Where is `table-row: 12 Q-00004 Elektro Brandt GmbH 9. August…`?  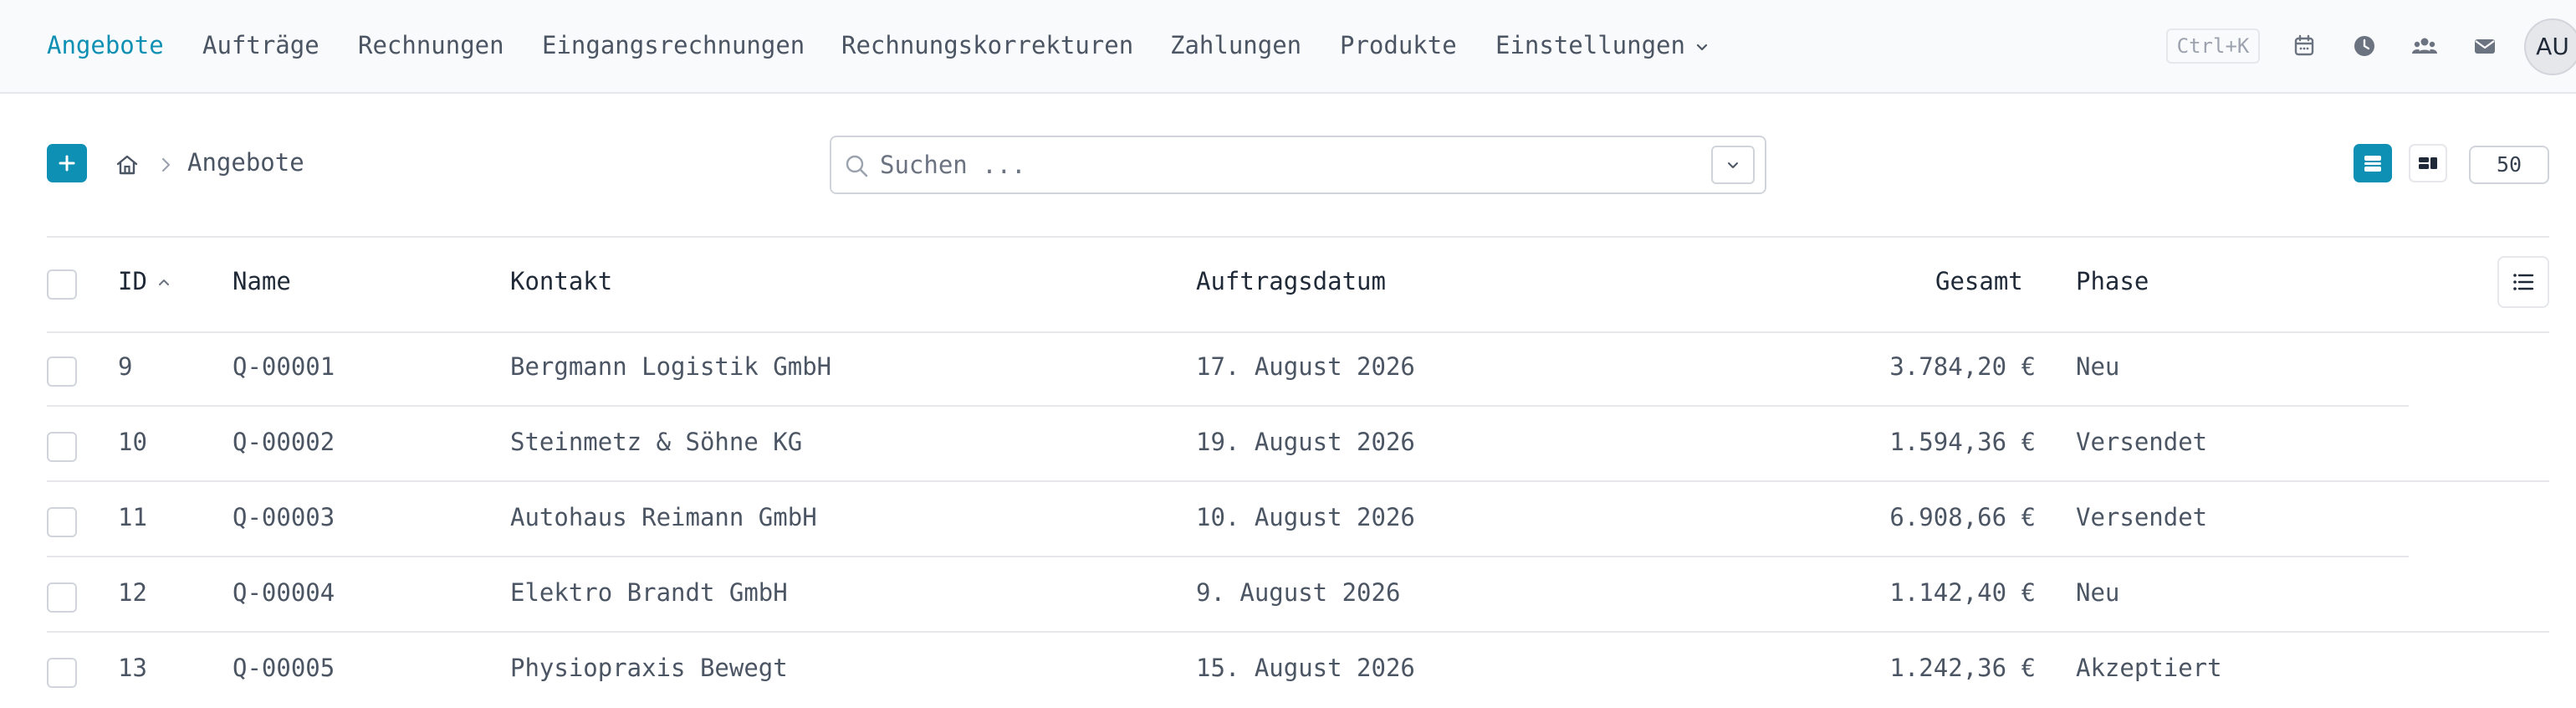
table-row: 12 Q-00004 Elektro Brandt GmbH 9. August… is located at coordinates (1288, 595).